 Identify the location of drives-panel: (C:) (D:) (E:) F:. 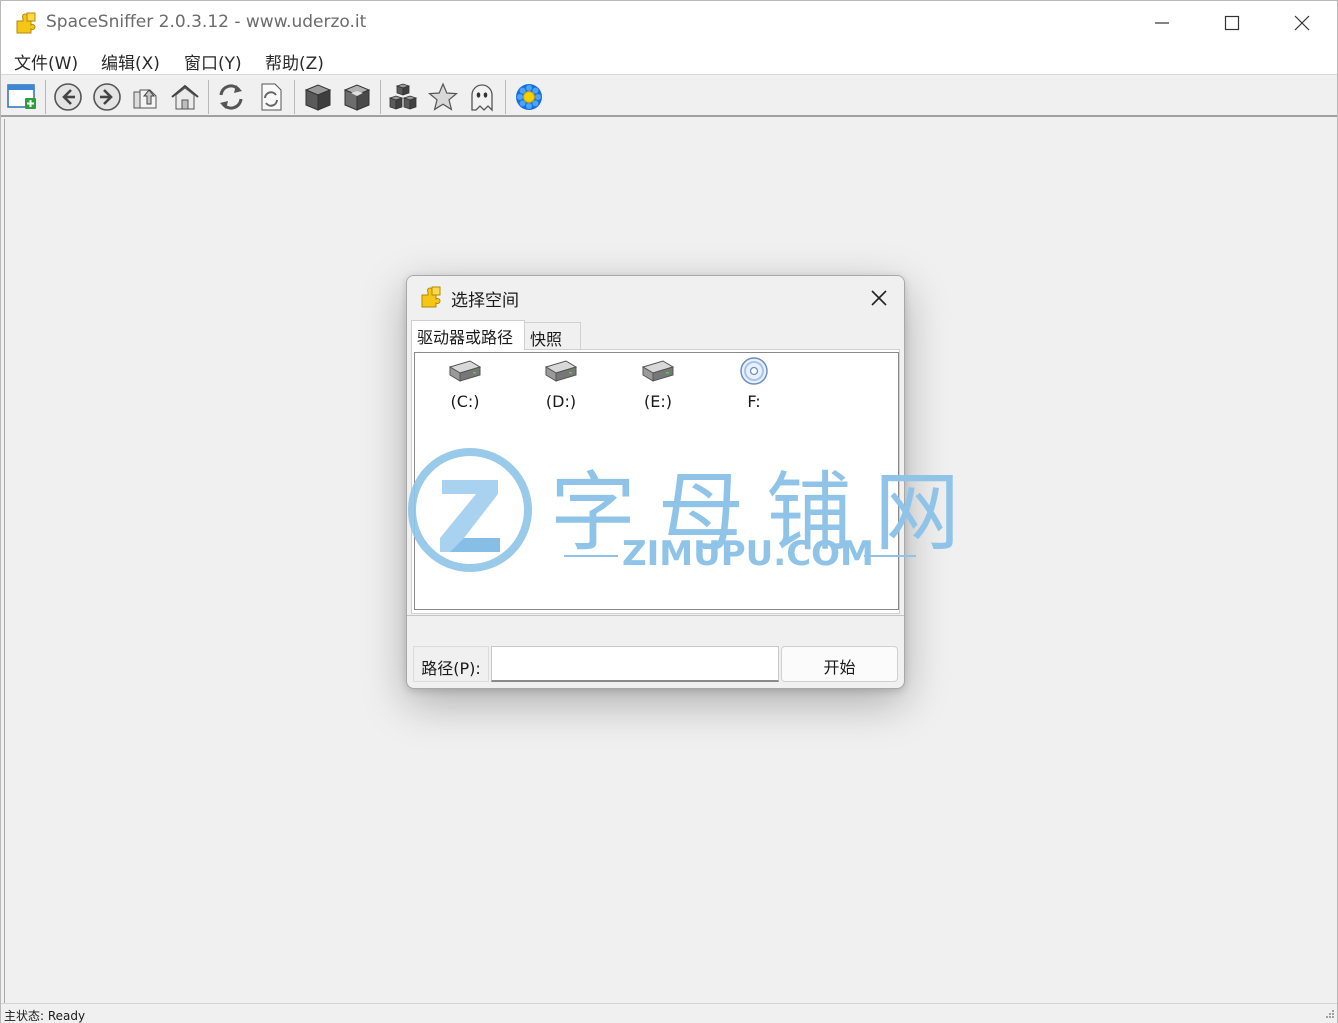
(655, 482).